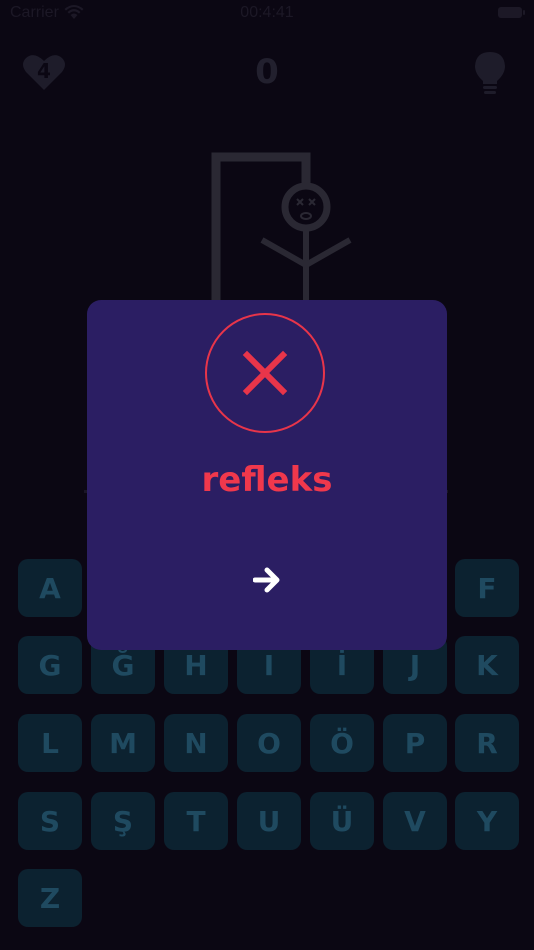 The image size is (534, 950). Describe the element at coordinates (487, 665) in the screenshot. I see `key-k: K` at that location.